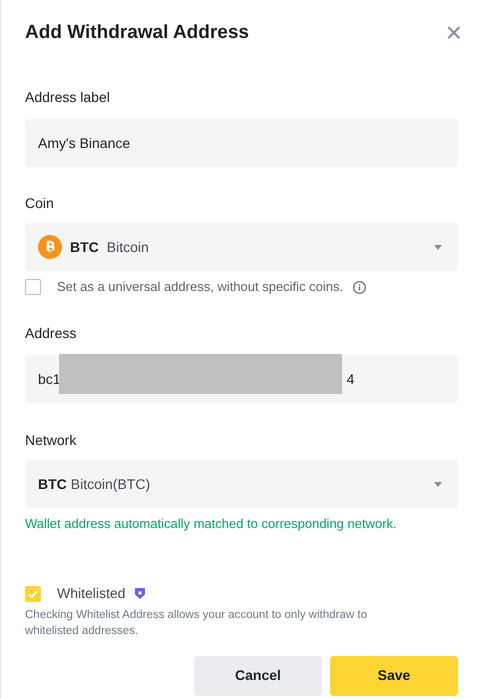 The image size is (482, 699). What do you see at coordinates (51, 440) in the screenshot?
I see `field-label: Network` at bounding box center [51, 440].